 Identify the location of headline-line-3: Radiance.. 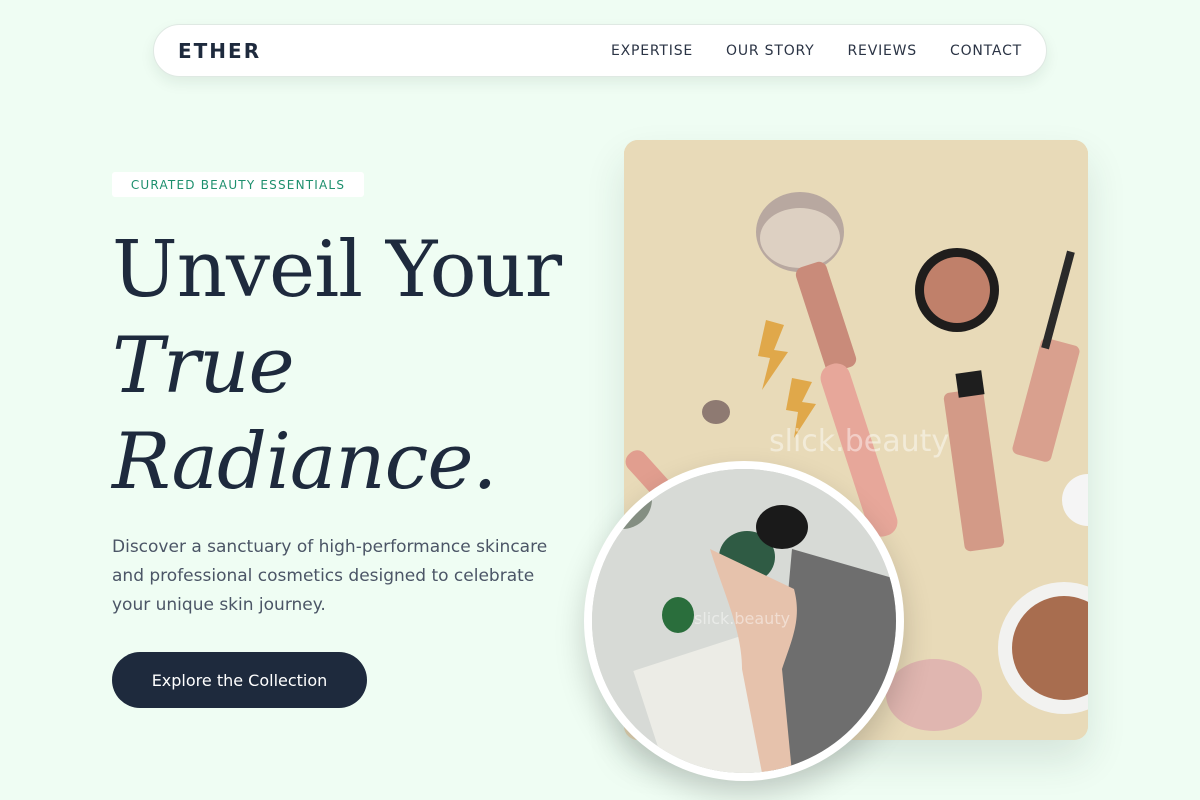
(304, 462).